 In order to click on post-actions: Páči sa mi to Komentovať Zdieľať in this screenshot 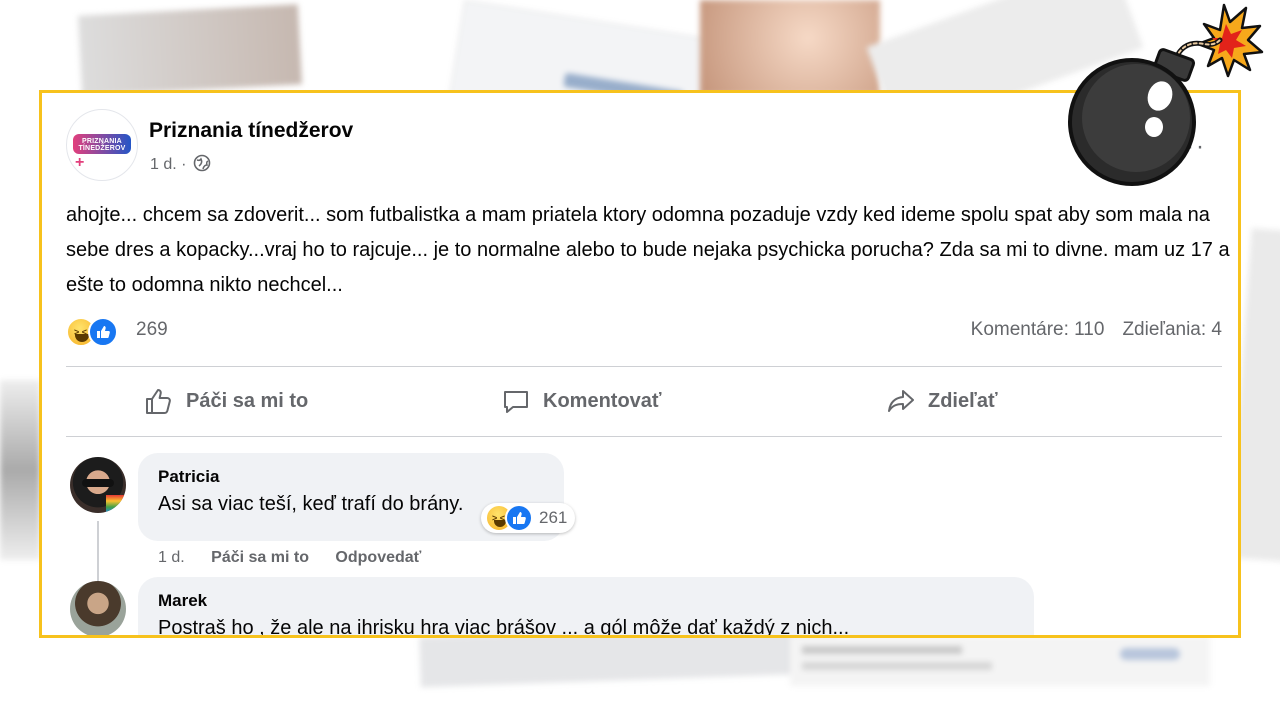, I will do `click(644, 401)`.